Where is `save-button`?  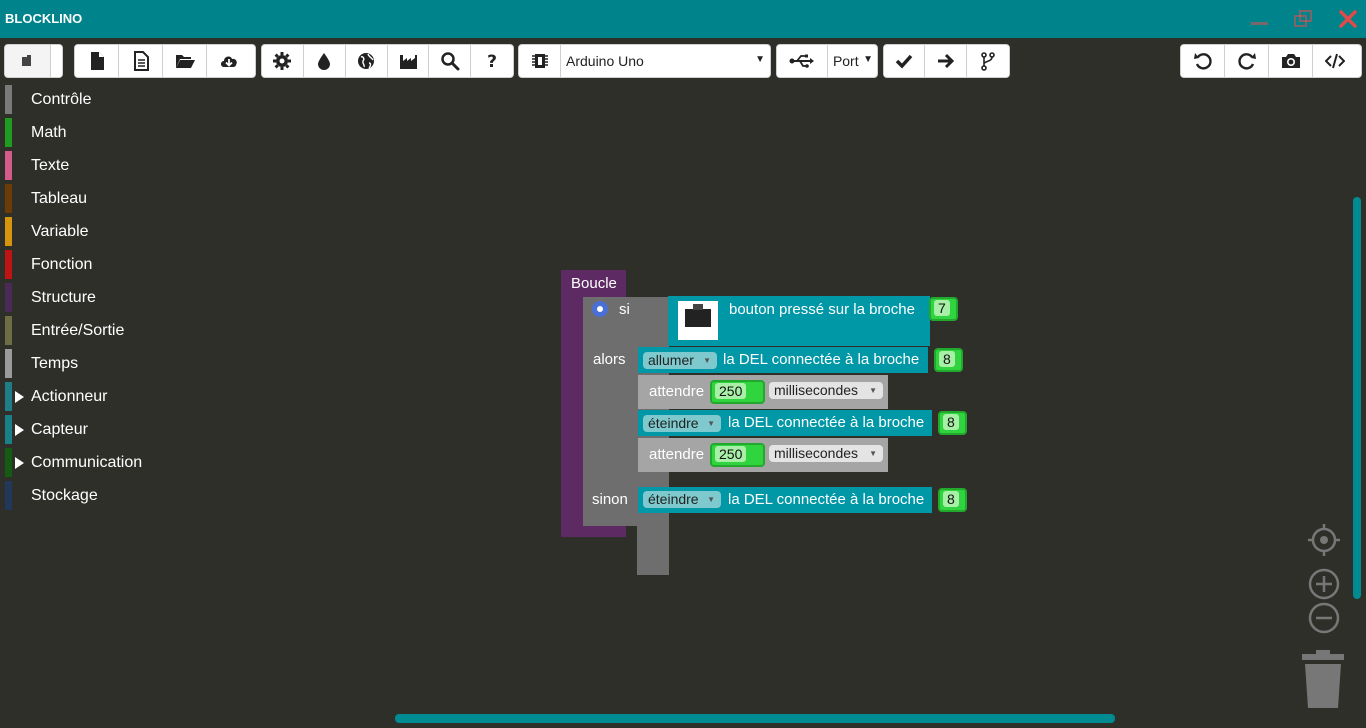 save-button is located at coordinates (229, 61).